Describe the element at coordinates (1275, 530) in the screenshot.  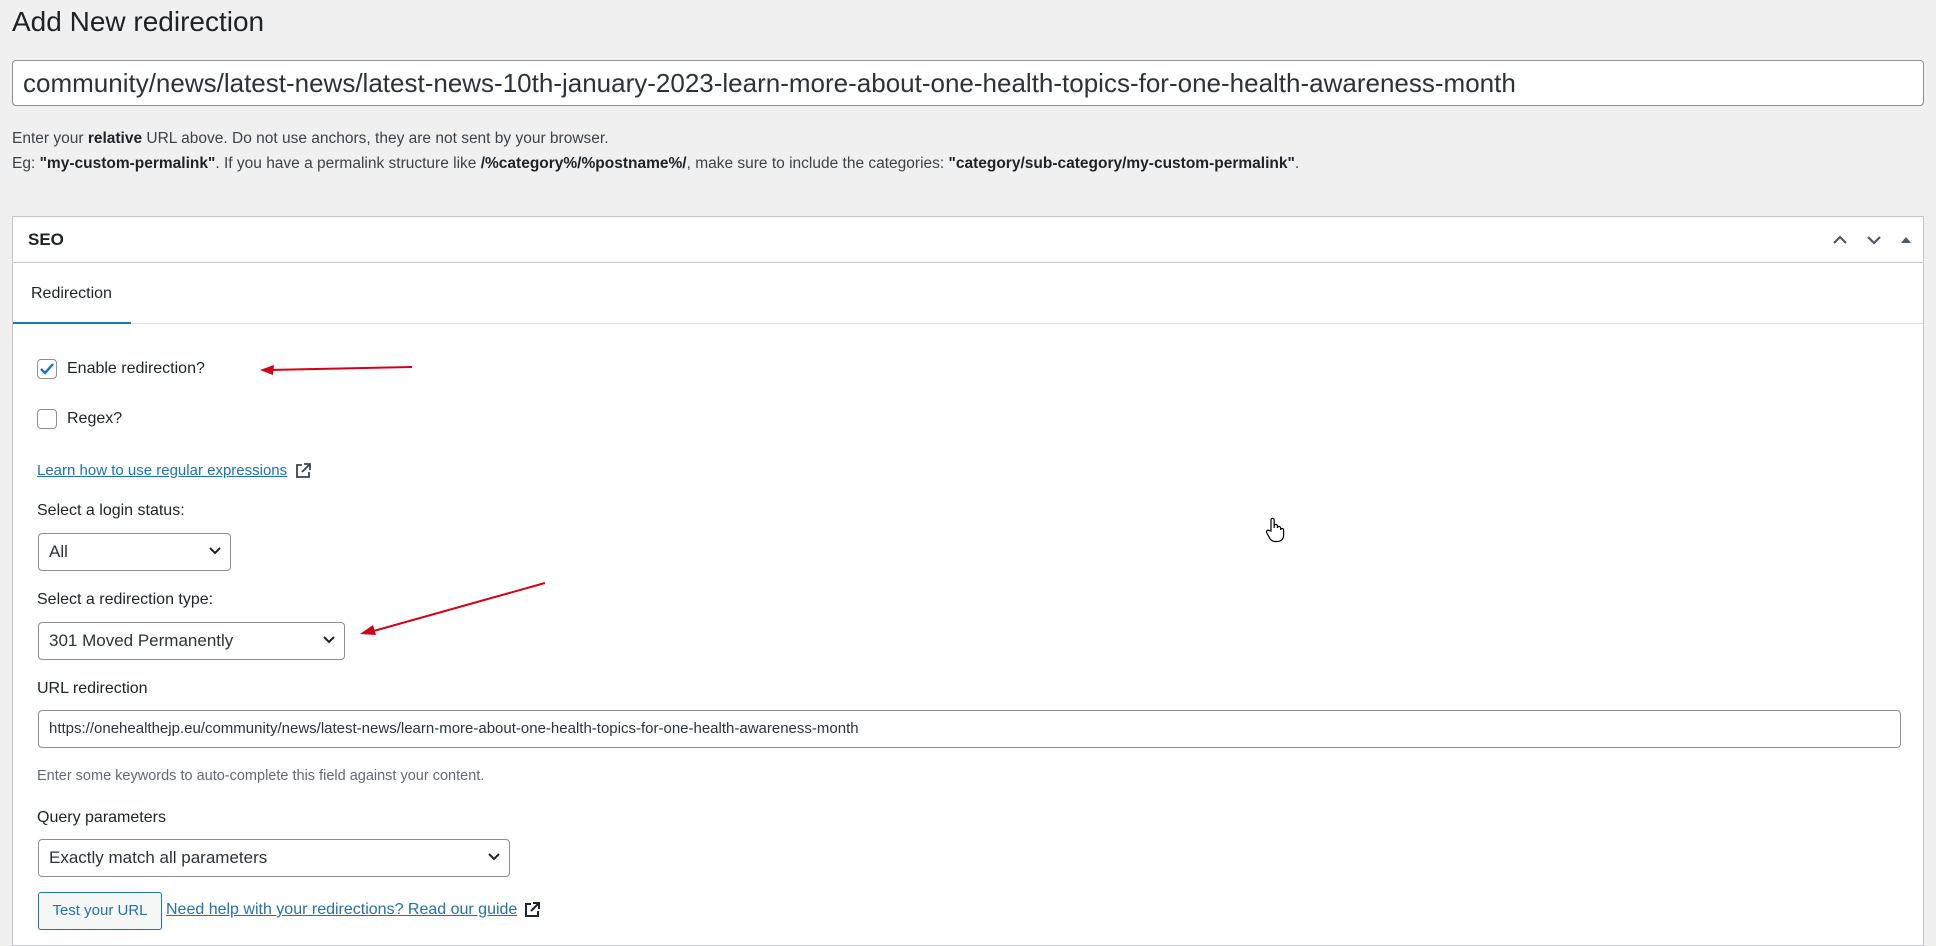
I see `hand-cursor-icon` at that location.